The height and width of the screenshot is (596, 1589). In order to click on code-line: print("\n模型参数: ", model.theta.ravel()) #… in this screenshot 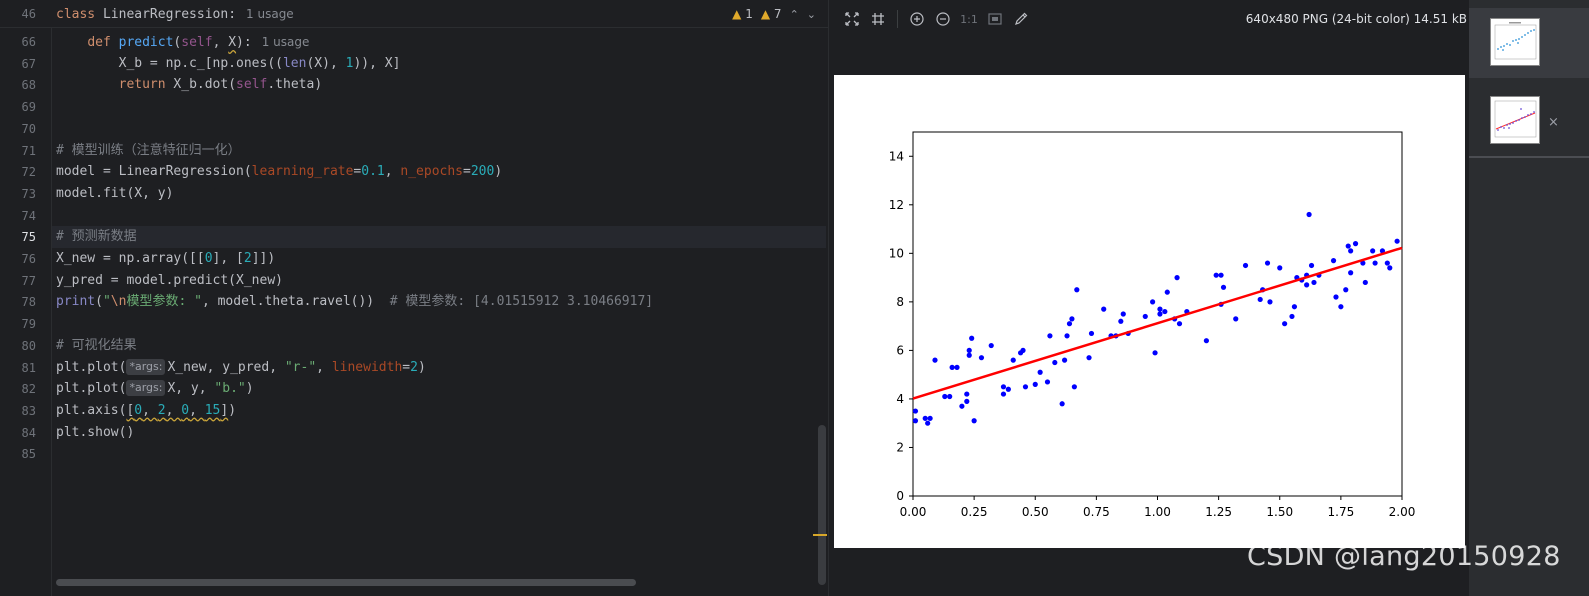, I will do `click(436, 302)`.